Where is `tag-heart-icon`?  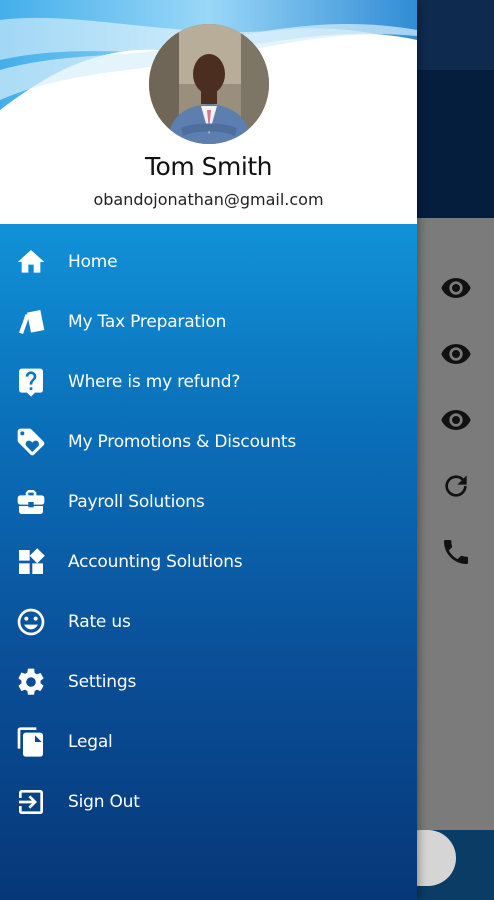
tag-heart-icon is located at coordinates (31, 442).